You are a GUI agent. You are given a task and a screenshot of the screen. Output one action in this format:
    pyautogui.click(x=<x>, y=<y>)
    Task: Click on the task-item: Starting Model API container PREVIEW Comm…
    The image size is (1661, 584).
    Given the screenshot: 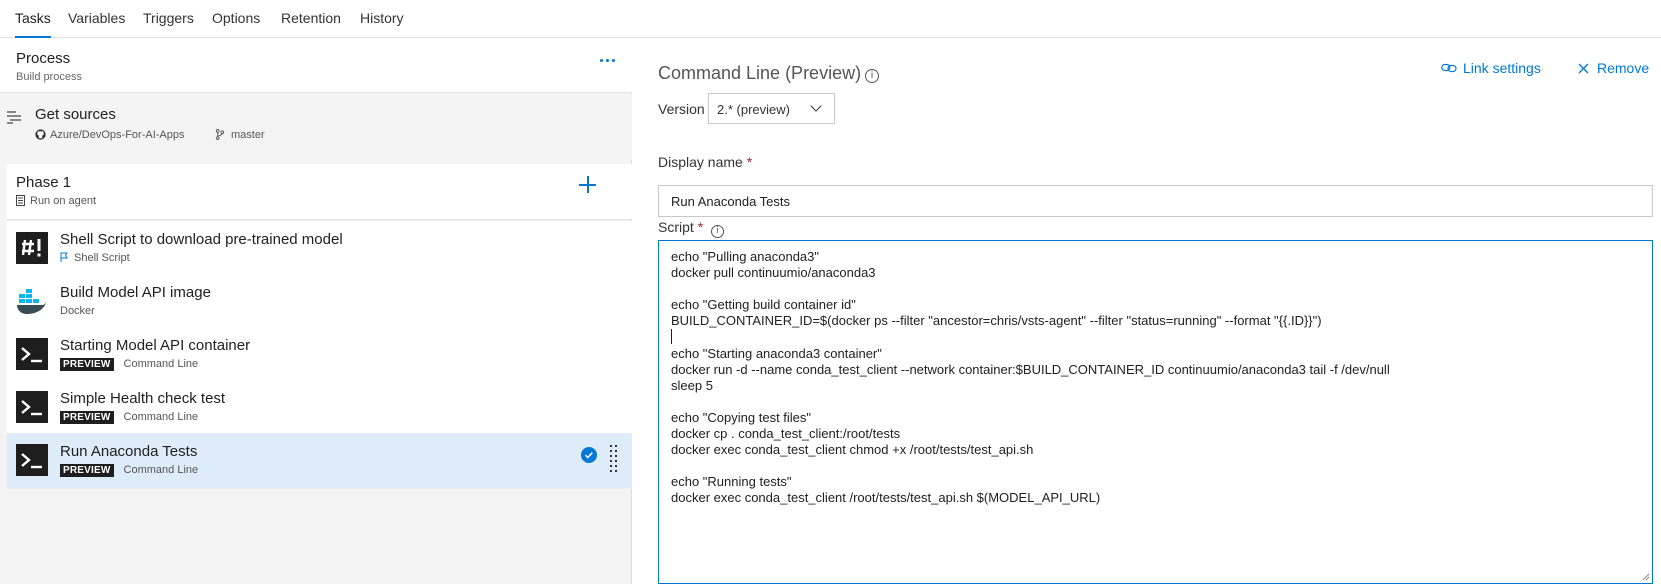 What is the action you would take?
    pyautogui.click(x=319, y=355)
    